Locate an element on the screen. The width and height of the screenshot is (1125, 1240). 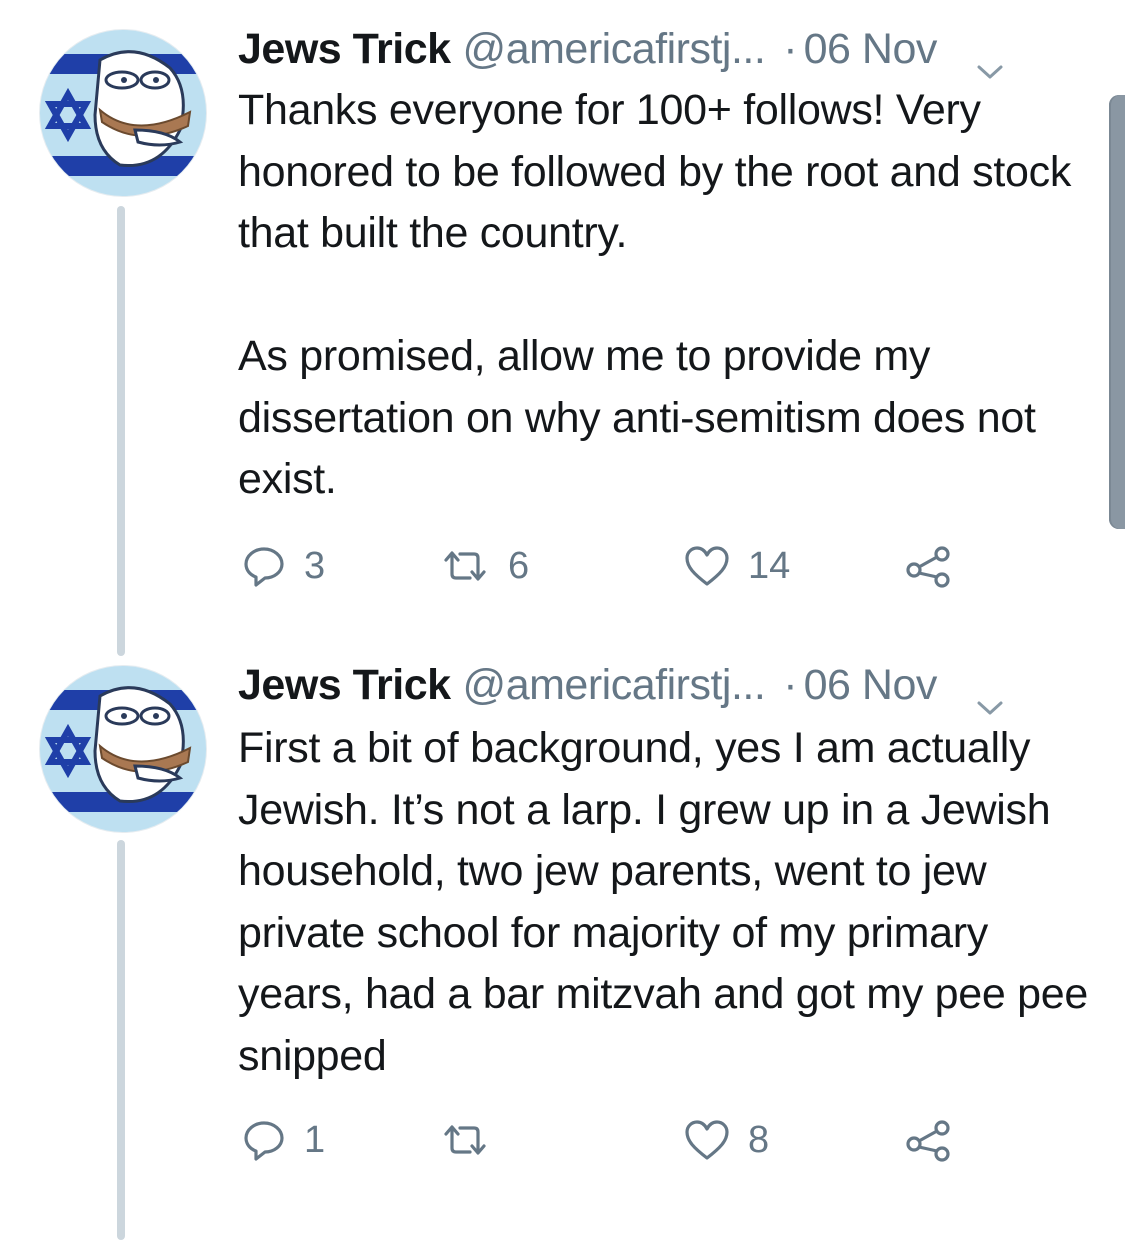
reply-button: 3 is located at coordinates (283, 566).